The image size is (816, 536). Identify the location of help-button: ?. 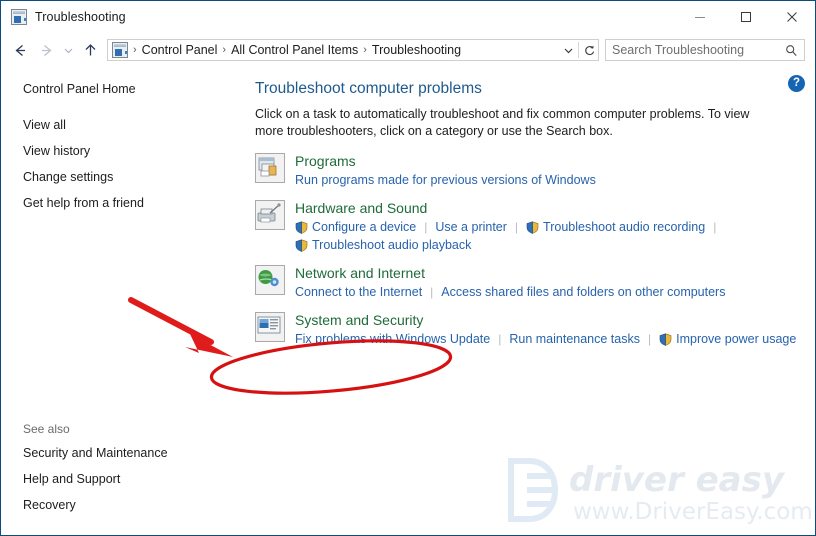
(796, 83).